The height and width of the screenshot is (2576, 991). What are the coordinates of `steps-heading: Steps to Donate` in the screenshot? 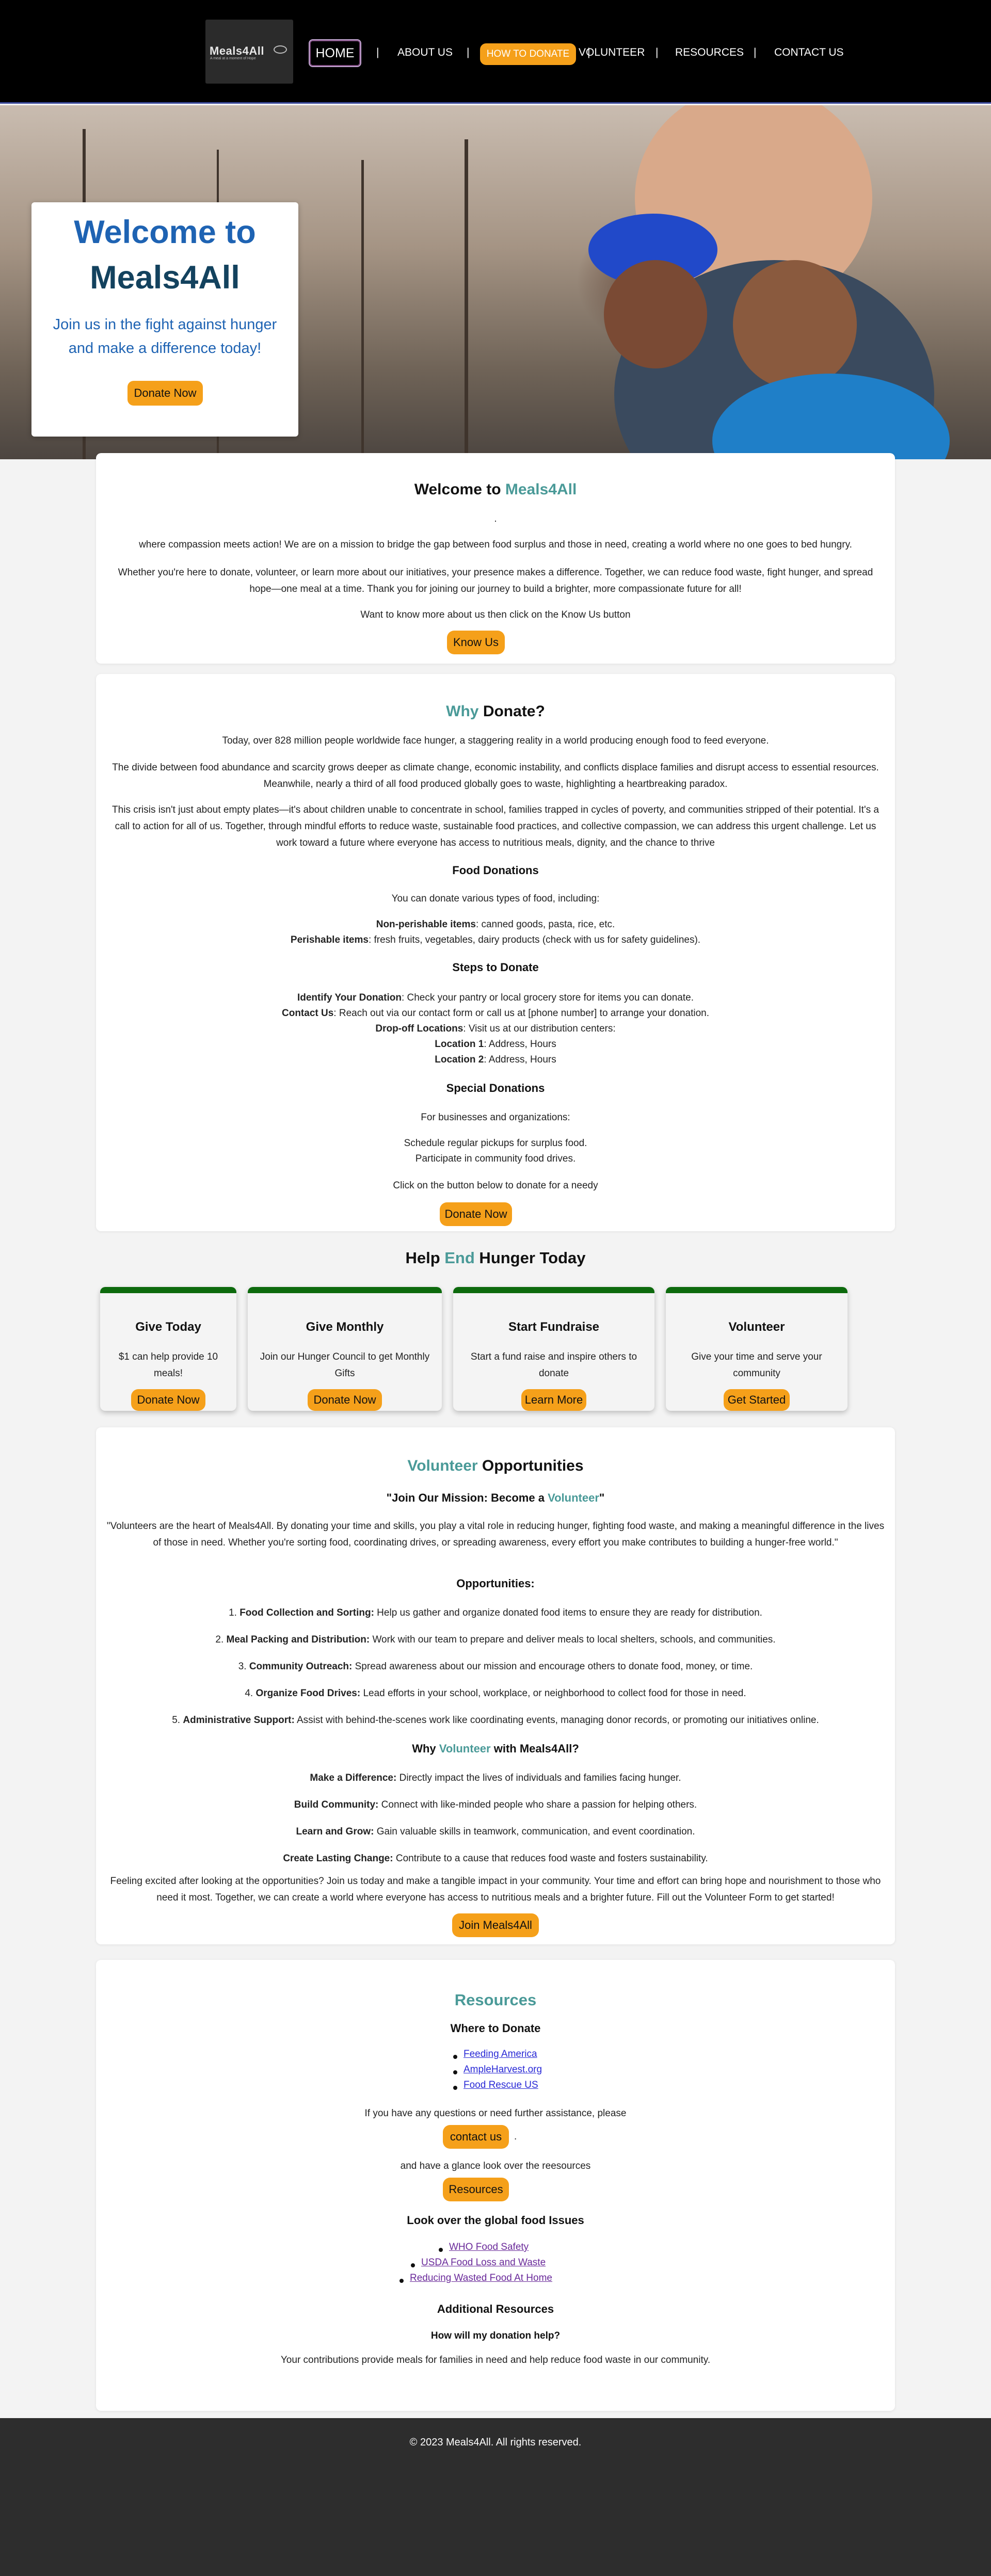 It's located at (495, 968).